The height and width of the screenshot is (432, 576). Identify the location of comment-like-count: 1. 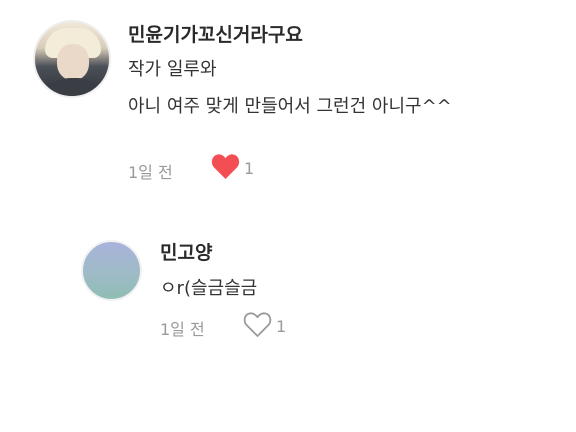
(249, 168).